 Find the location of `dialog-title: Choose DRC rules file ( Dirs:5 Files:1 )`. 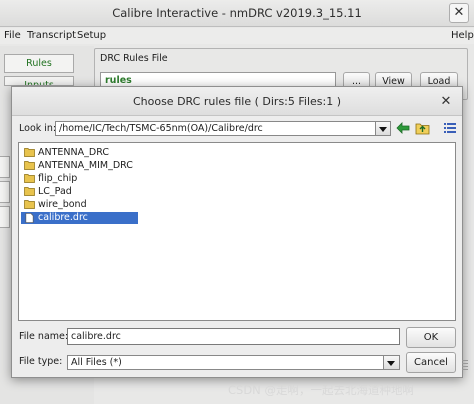

dialog-title: Choose DRC rules file ( Dirs:5 Files:1 ) is located at coordinates (237, 101).